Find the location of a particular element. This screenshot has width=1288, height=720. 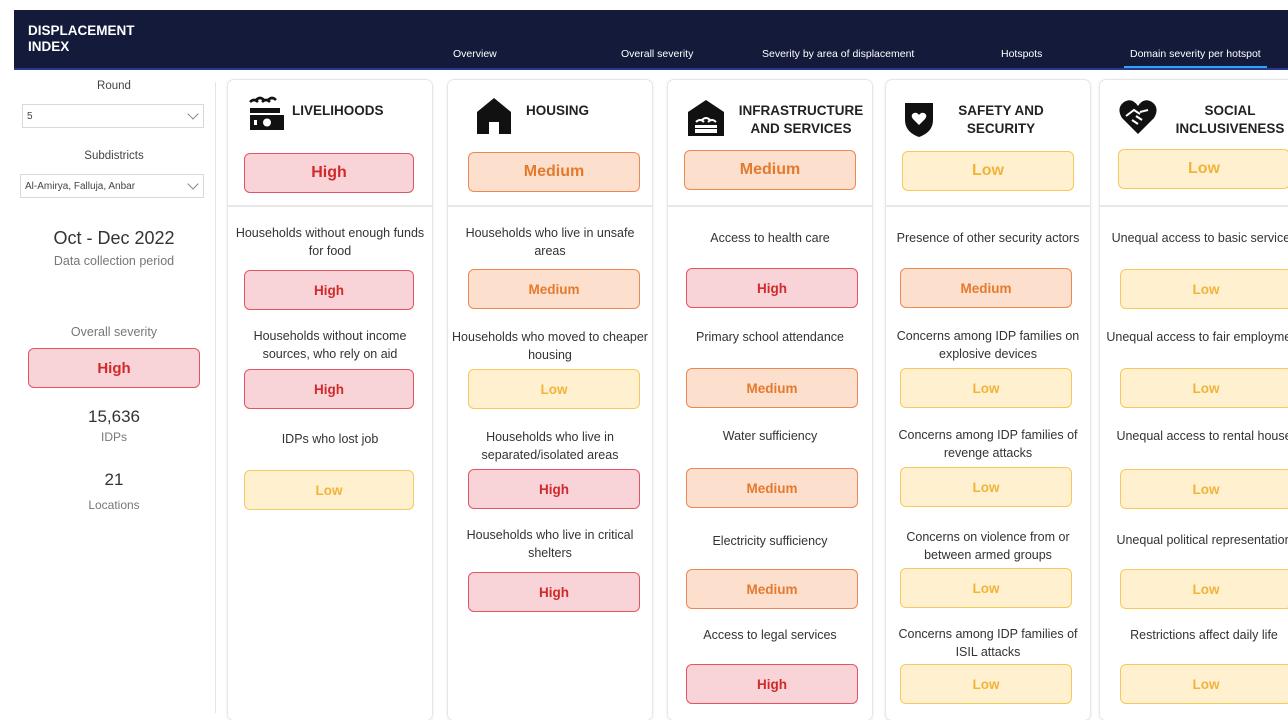

domain-title: LIVELIHOODS is located at coordinates (352, 111).